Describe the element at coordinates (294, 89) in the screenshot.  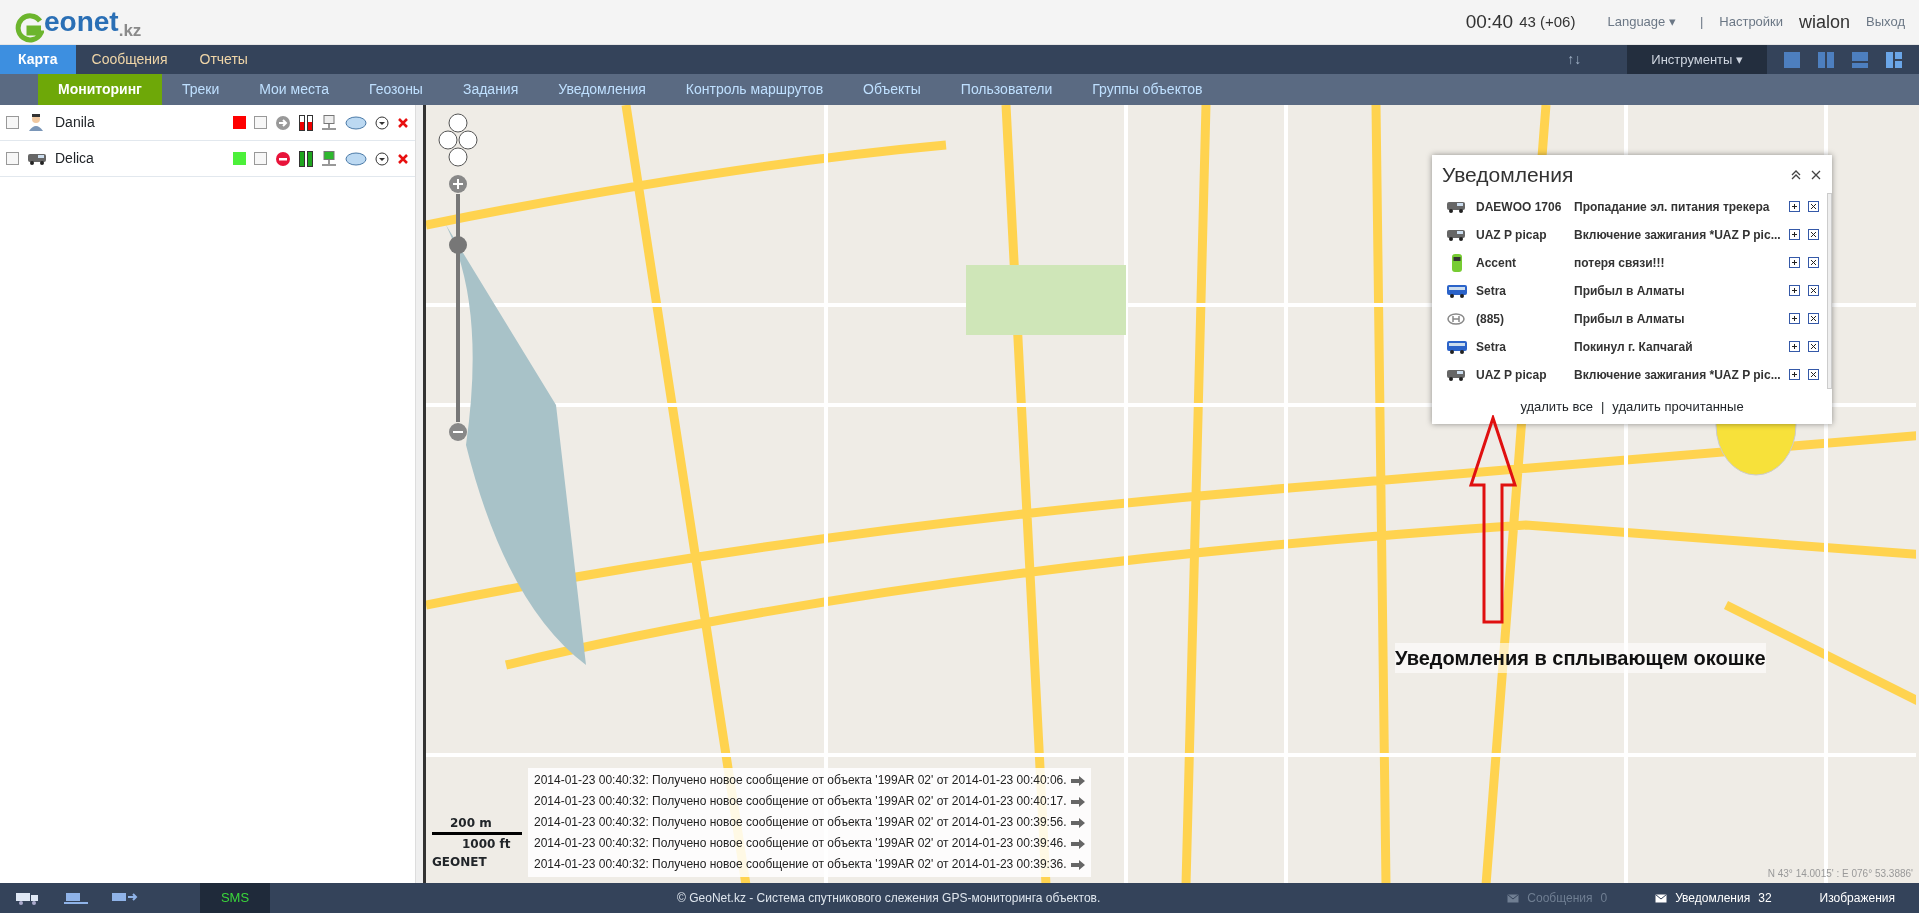
I see `sub-tab: Мои места` at that location.